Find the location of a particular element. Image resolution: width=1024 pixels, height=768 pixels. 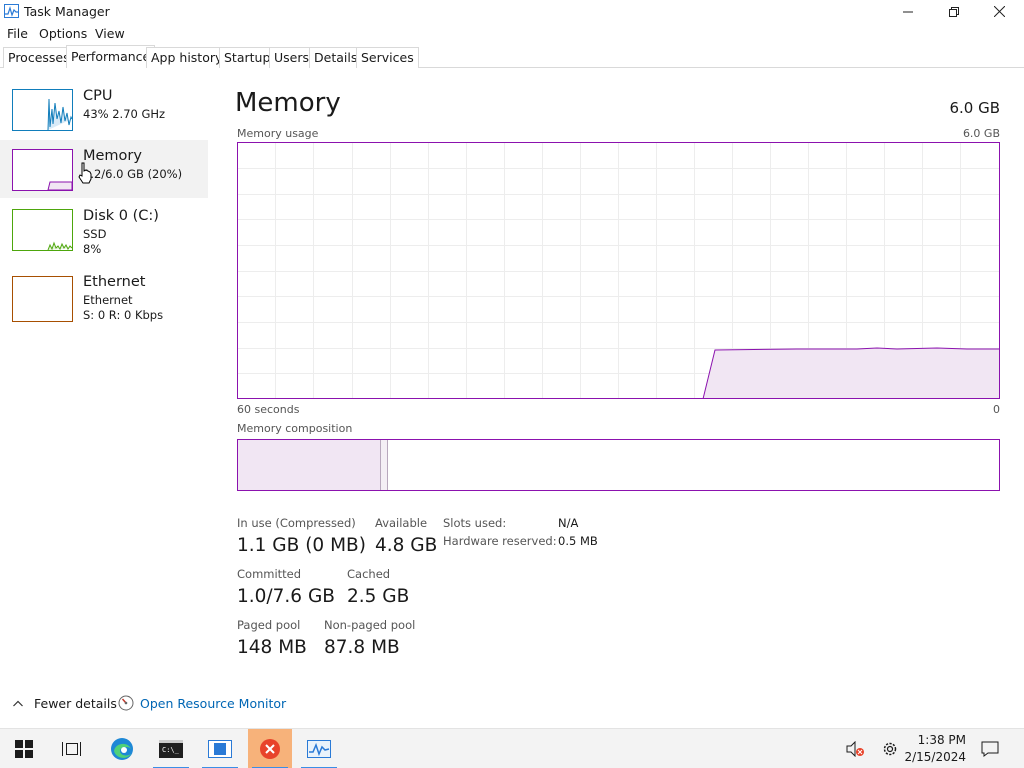

terminal-button: C:\_ is located at coordinates (171, 748).